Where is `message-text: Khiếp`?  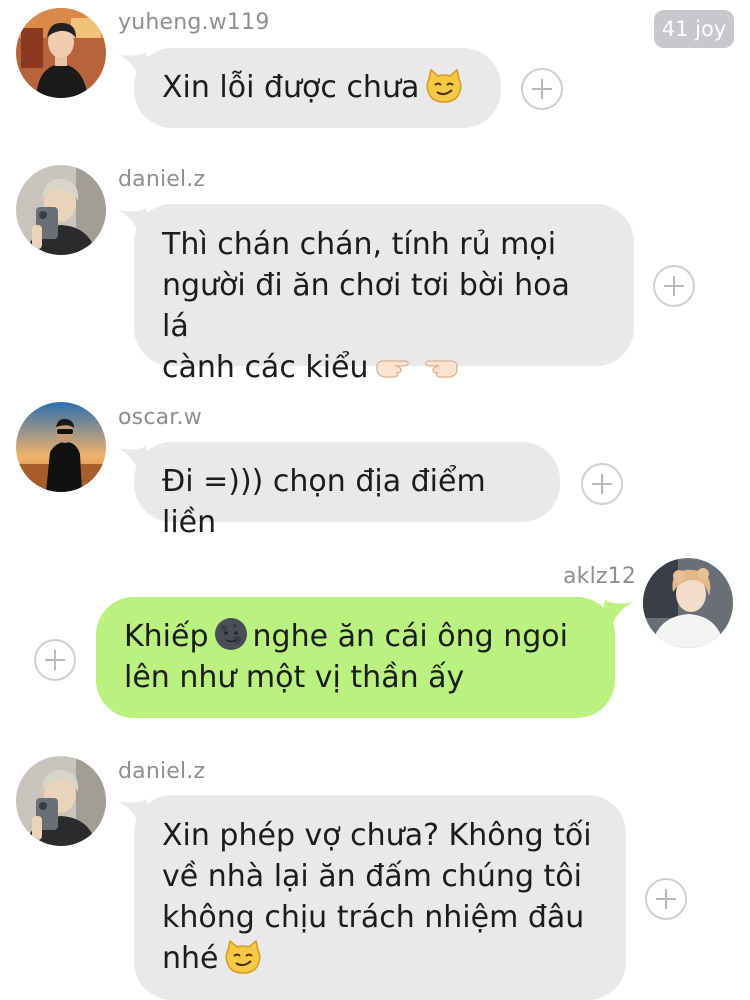 message-text: Khiếp is located at coordinates (166, 636).